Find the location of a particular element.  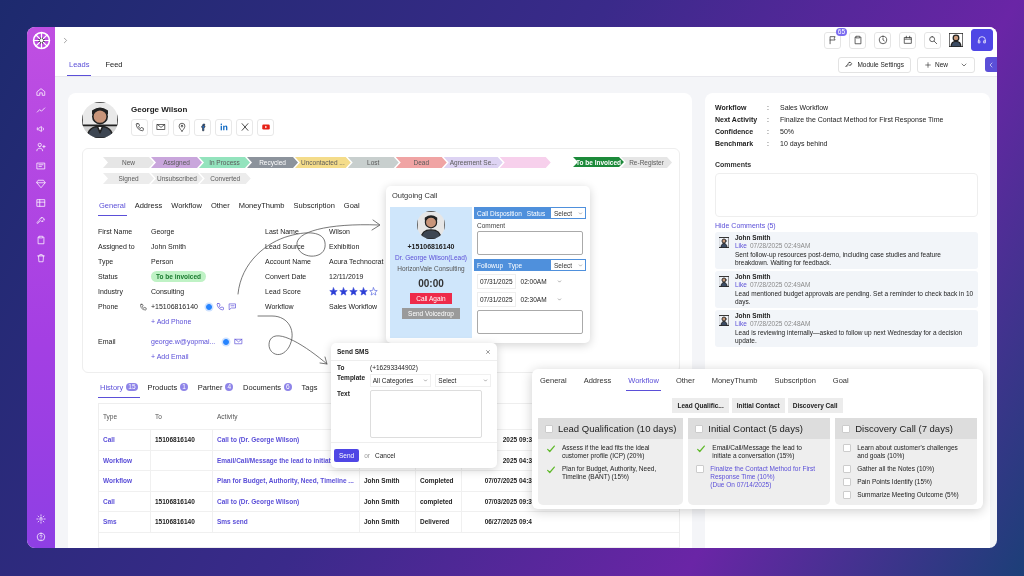

comment-field is located at coordinates (530, 243).